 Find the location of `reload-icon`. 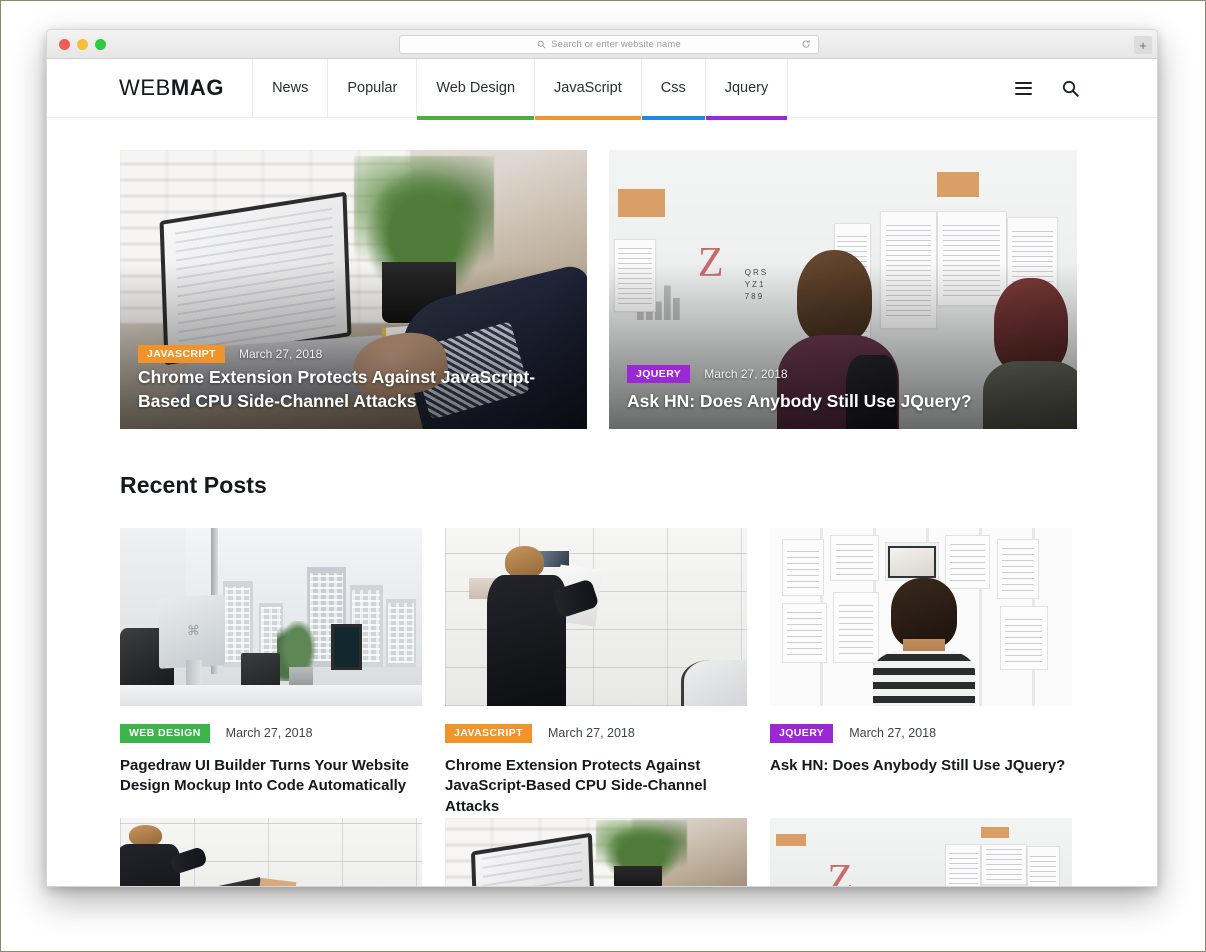

reload-icon is located at coordinates (806, 44).